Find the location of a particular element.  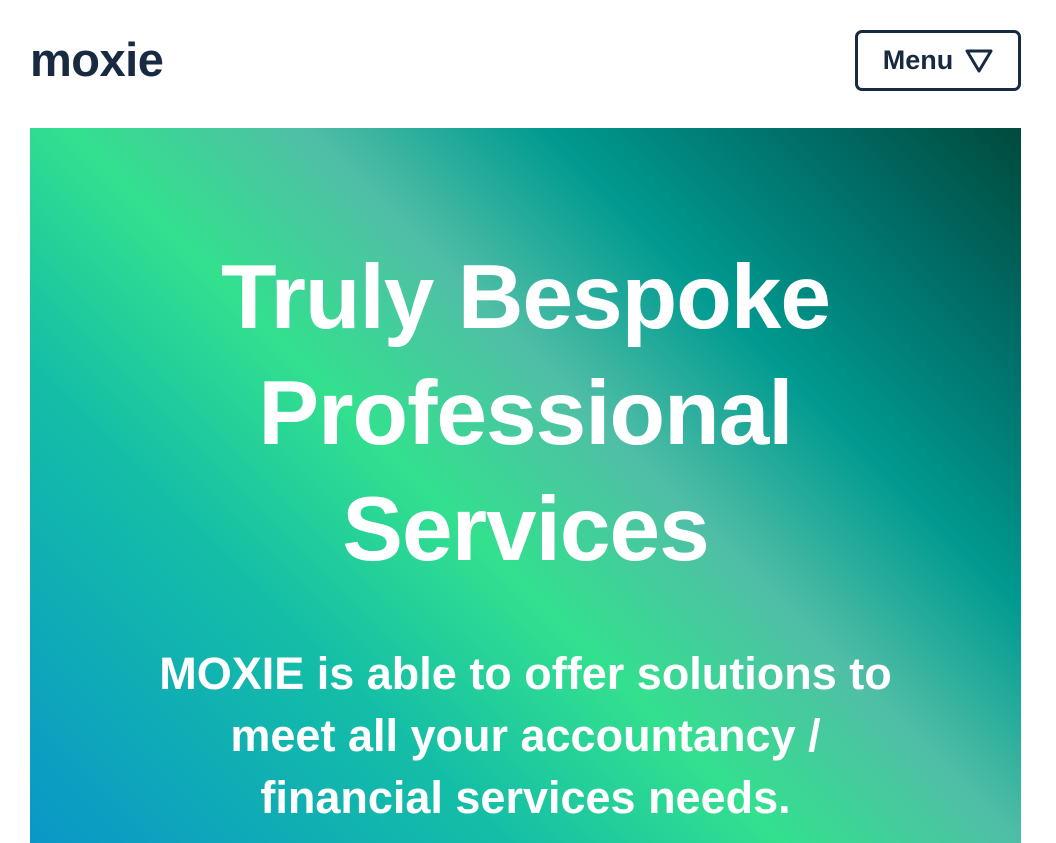

hero-title-line: Truly Bespoke is located at coordinates (525, 297).